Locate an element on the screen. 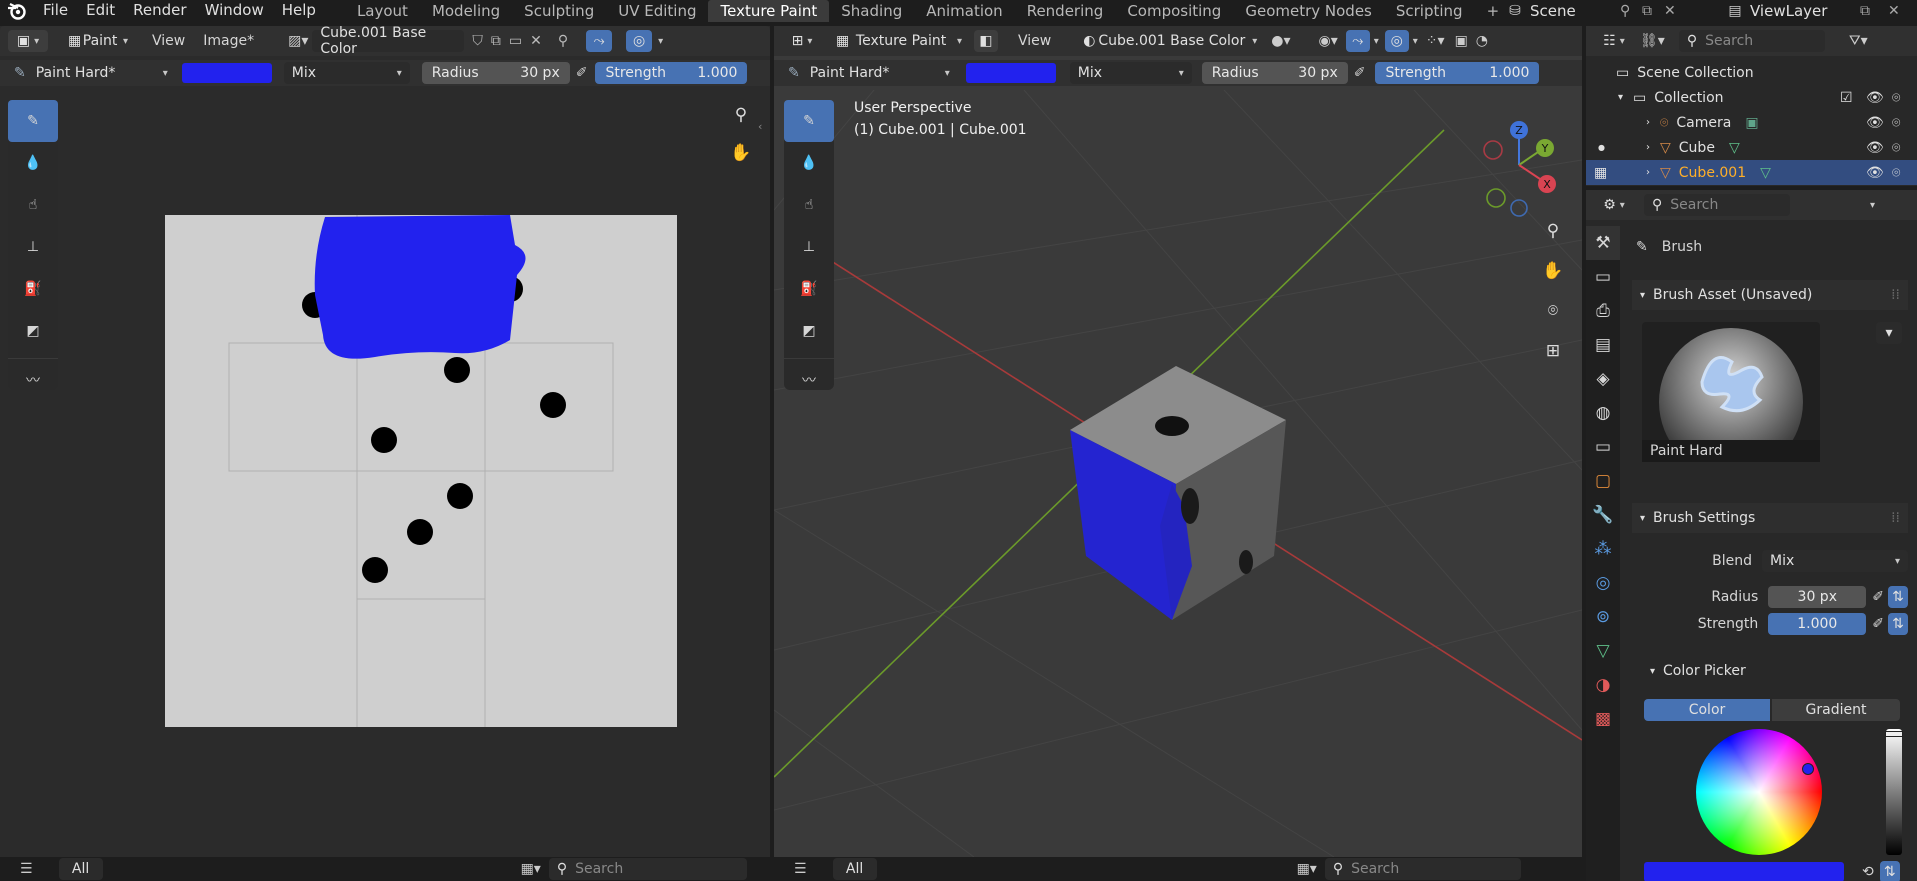 This screenshot has width=1917, height=881. image-name-field: Cube.001 Base Color is located at coordinates (388, 41).